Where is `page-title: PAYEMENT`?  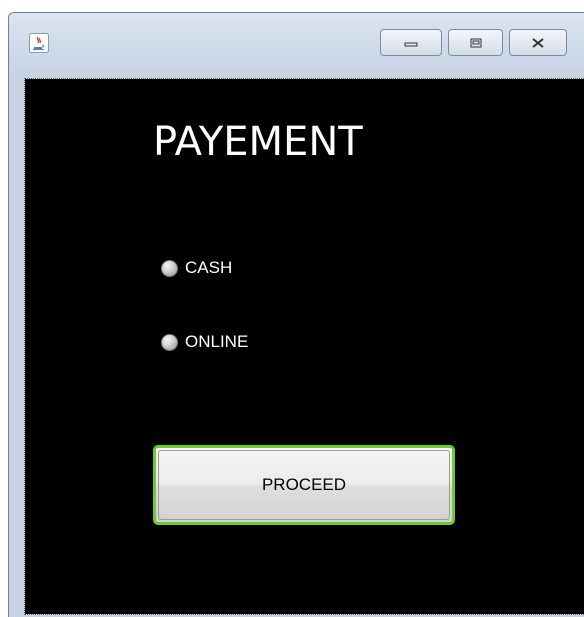
page-title: PAYEMENT is located at coordinates (258, 142).